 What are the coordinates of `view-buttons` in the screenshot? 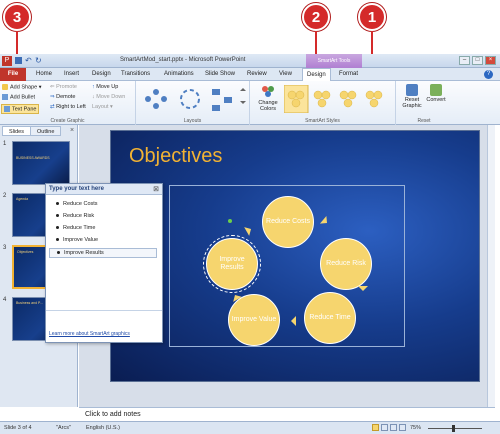 It's located at (389, 428).